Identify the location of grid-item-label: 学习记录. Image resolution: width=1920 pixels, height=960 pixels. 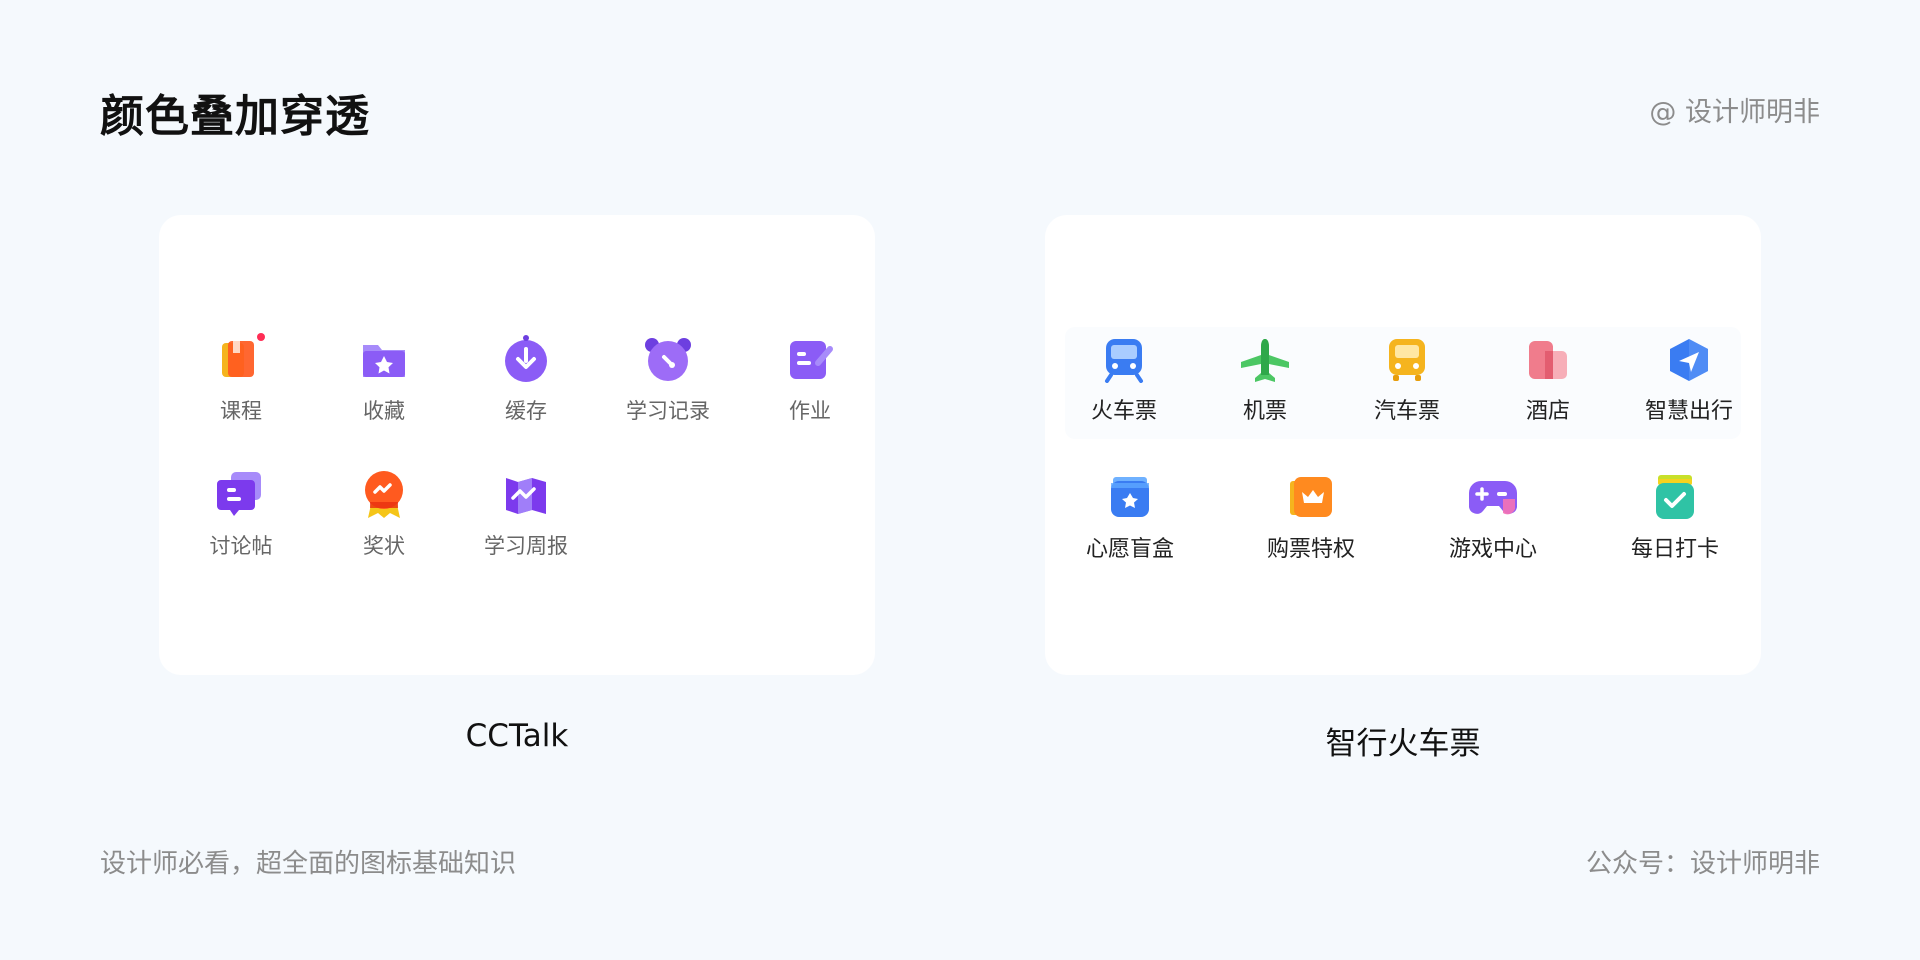
(668, 411).